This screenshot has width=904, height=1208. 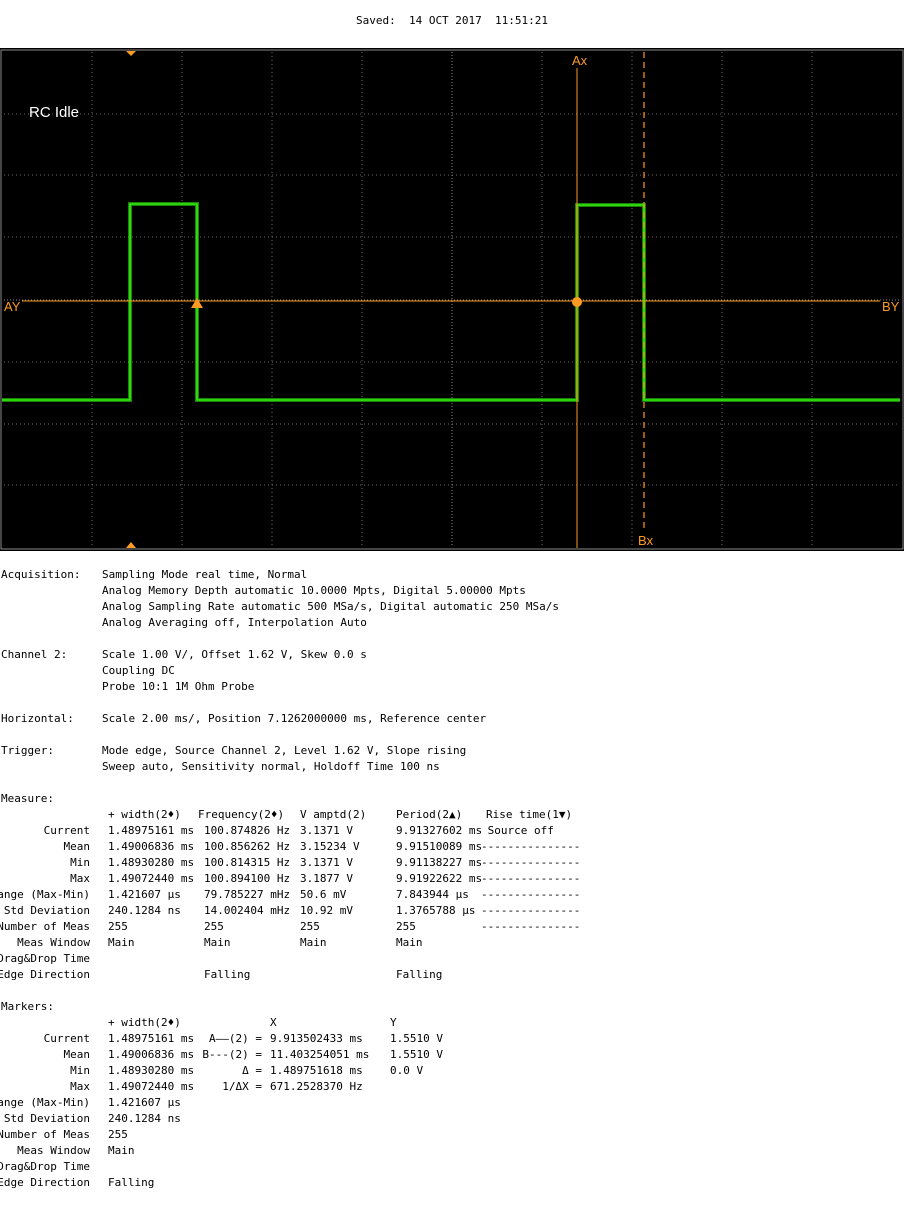 I want to click on measure-cell: 50.6 mV, so click(x=323, y=894).